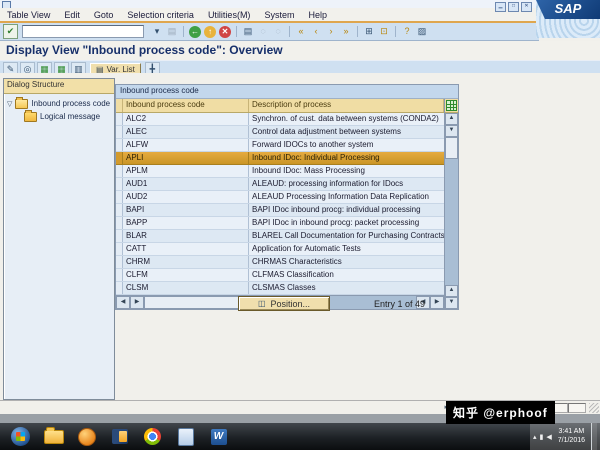  I want to click on start-button, so click(20, 436).